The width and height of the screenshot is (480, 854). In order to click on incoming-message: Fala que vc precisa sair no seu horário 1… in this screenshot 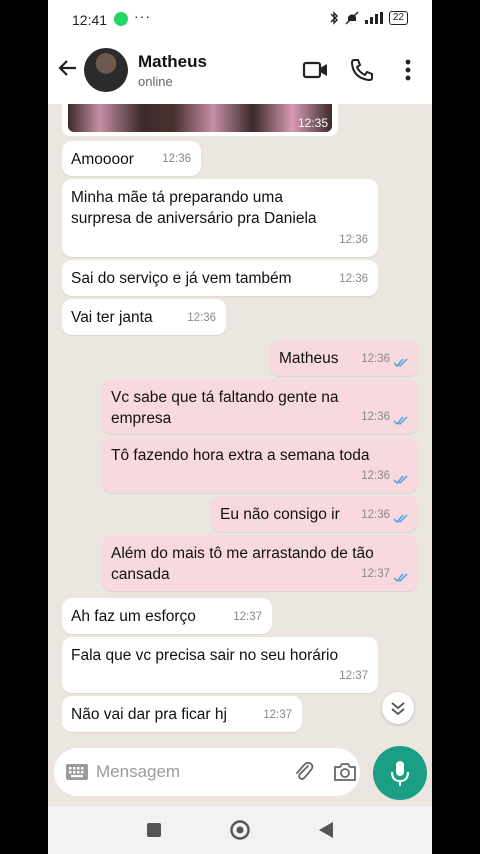, I will do `click(220, 665)`.